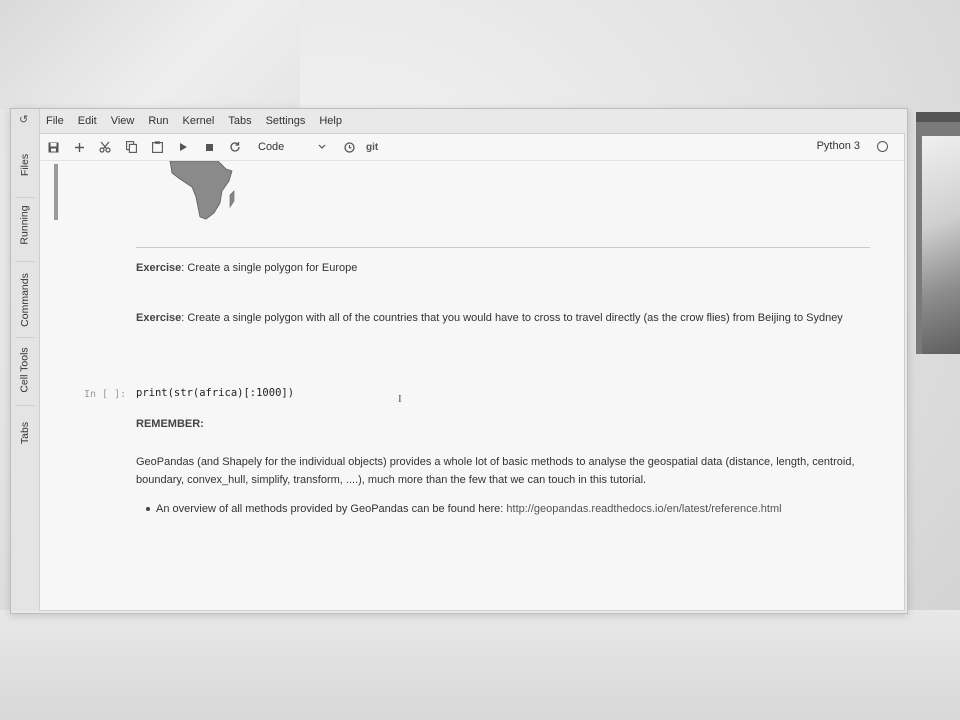  Describe the element at coordinates (271, 147) in the screenshot. I see `cell-type-value: Code` at that location.